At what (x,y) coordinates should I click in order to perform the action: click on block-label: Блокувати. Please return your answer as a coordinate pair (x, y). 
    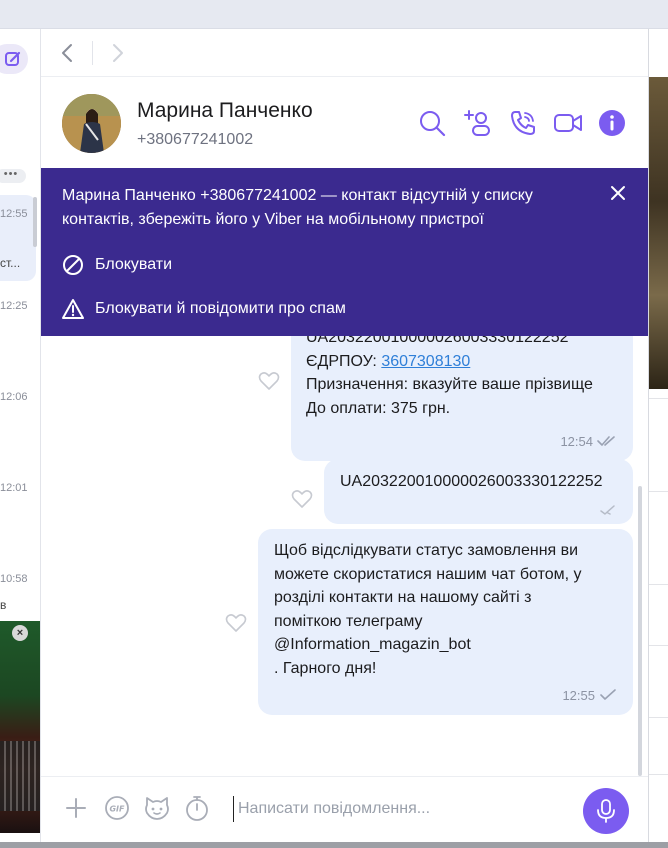
    Looking at the image, I should click on (134, 264).